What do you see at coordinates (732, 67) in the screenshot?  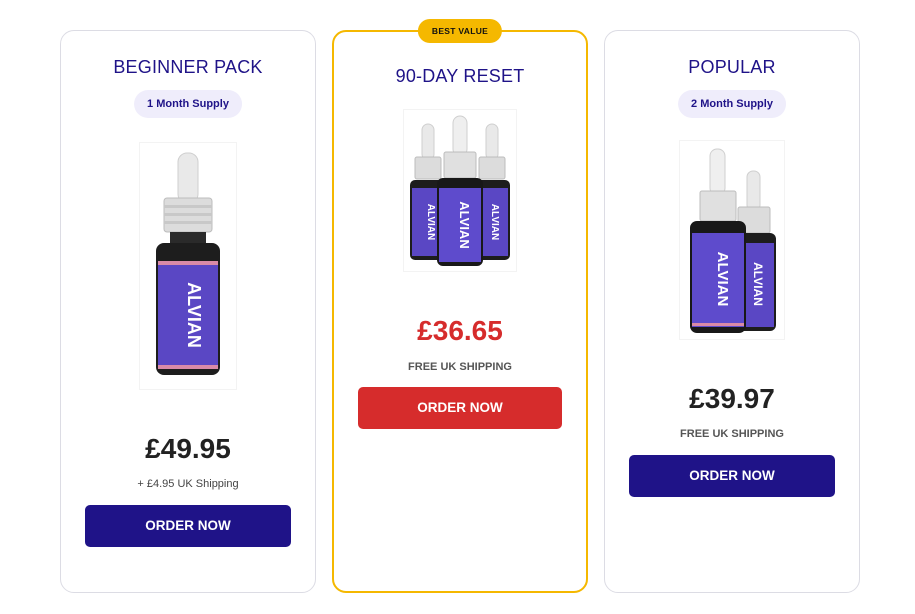 I see `card-title: POPULAR` at bounding box center [732, 67].